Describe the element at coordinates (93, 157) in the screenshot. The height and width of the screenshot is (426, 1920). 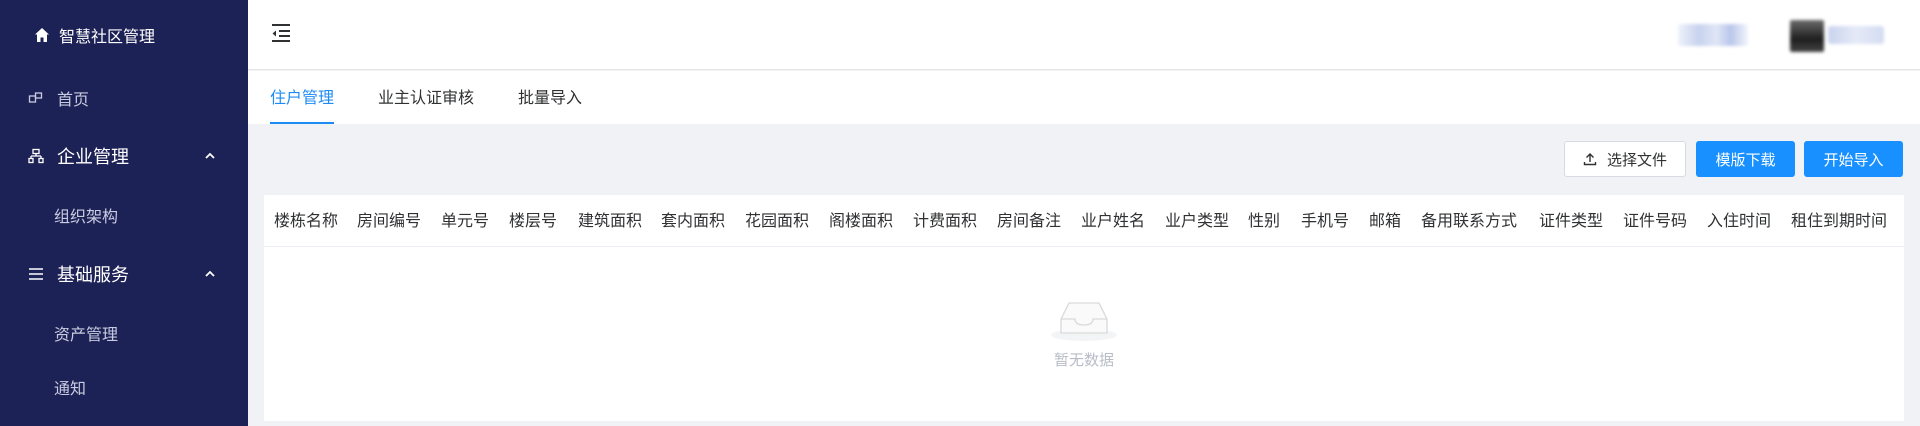
I see `sidebar-group-label: 企业管理` at that location.